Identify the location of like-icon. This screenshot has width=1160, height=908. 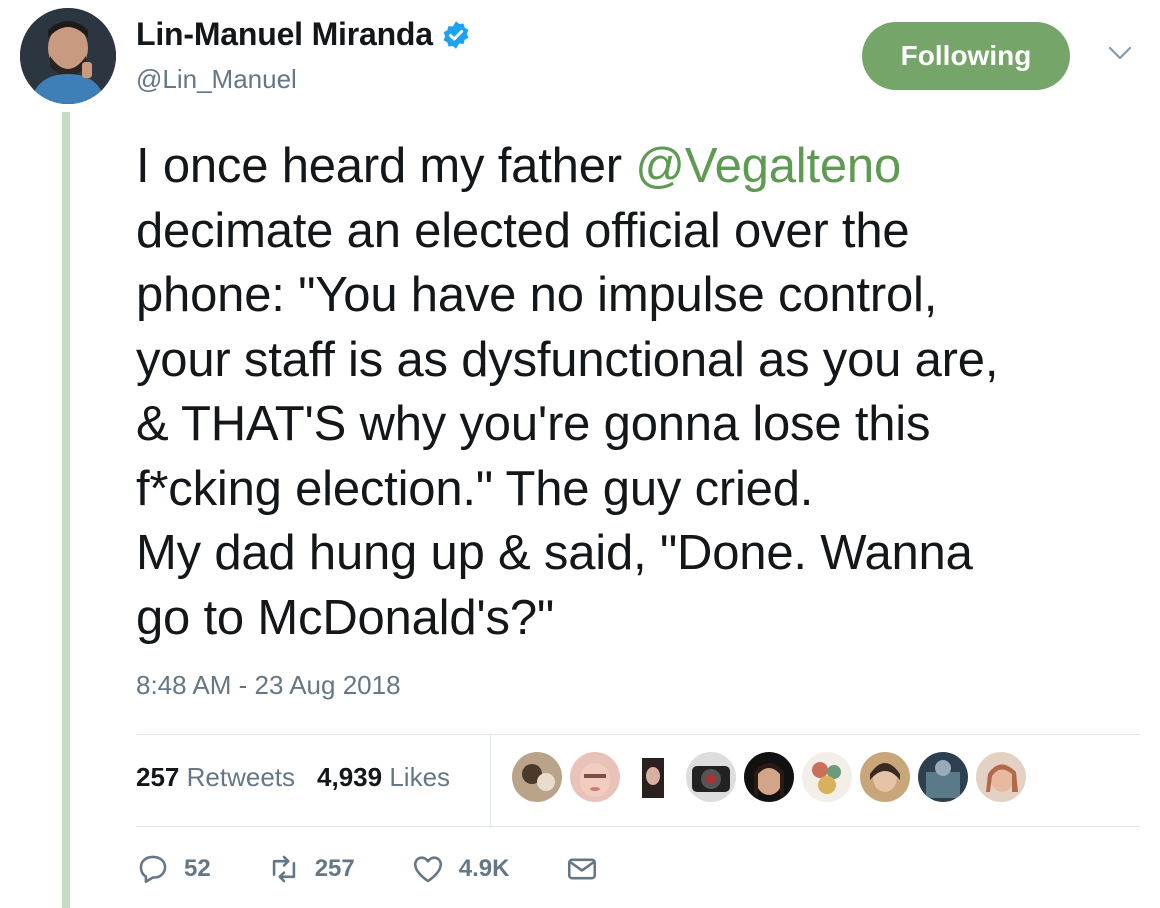
(427, 869).